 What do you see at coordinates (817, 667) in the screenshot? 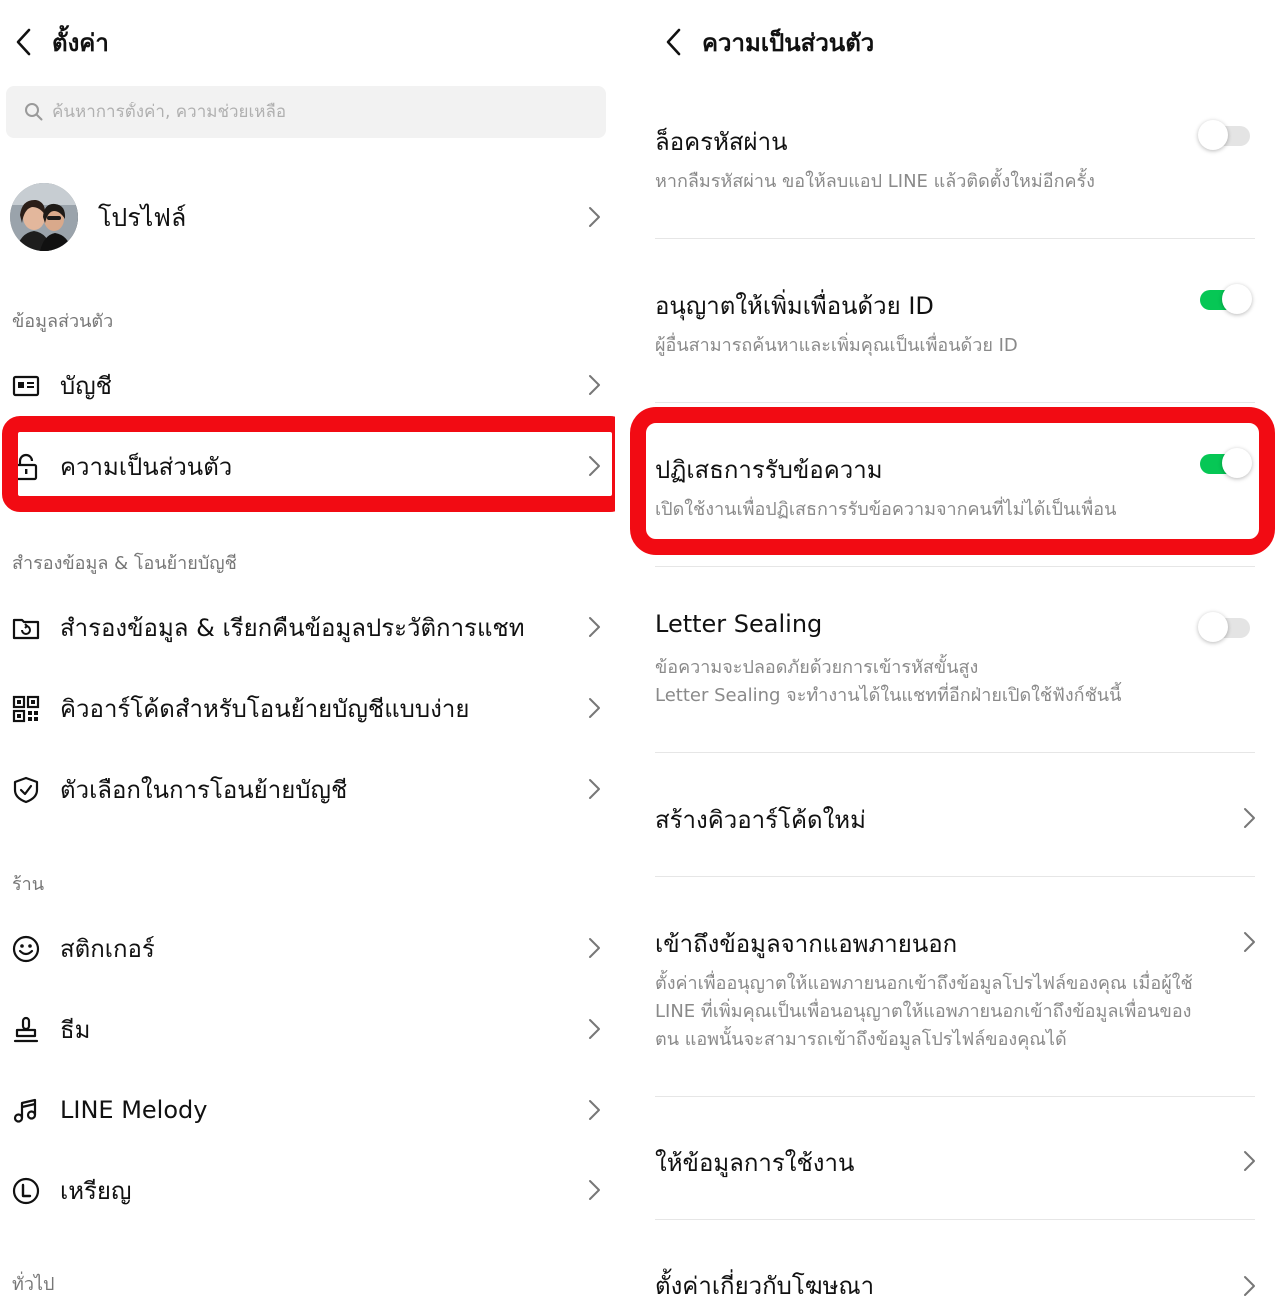
I see `letter-sealing-desc-line1: ข้อความจะปลอดภัยด้วยการเข้ารหัสขั้นสูง` at bounding box center [817, 667].